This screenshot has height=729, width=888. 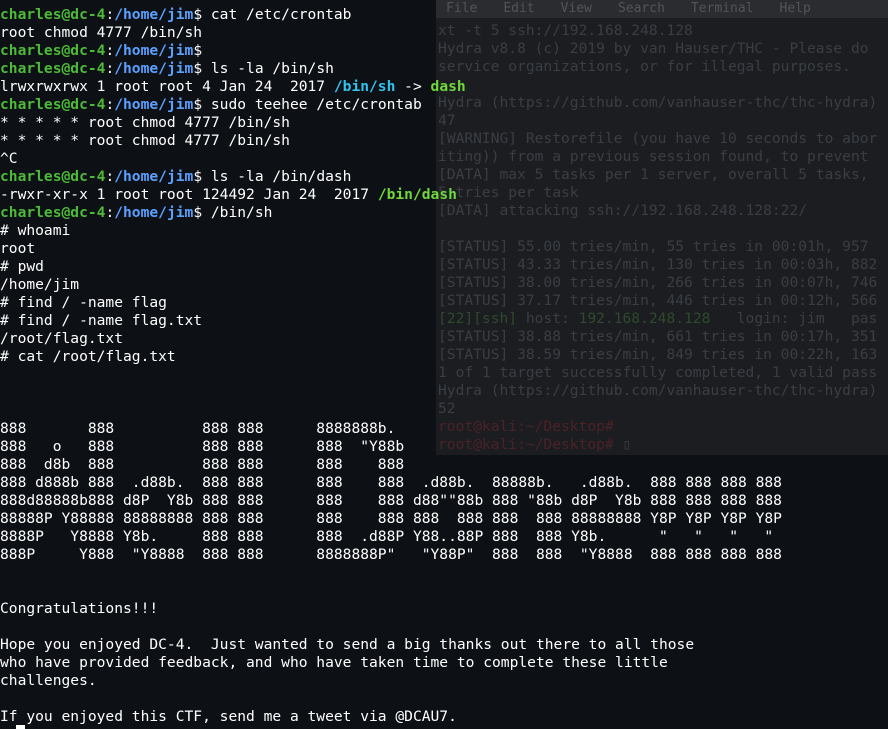 I want to click on terminal-line: ^C, so click(x=444, y=159).